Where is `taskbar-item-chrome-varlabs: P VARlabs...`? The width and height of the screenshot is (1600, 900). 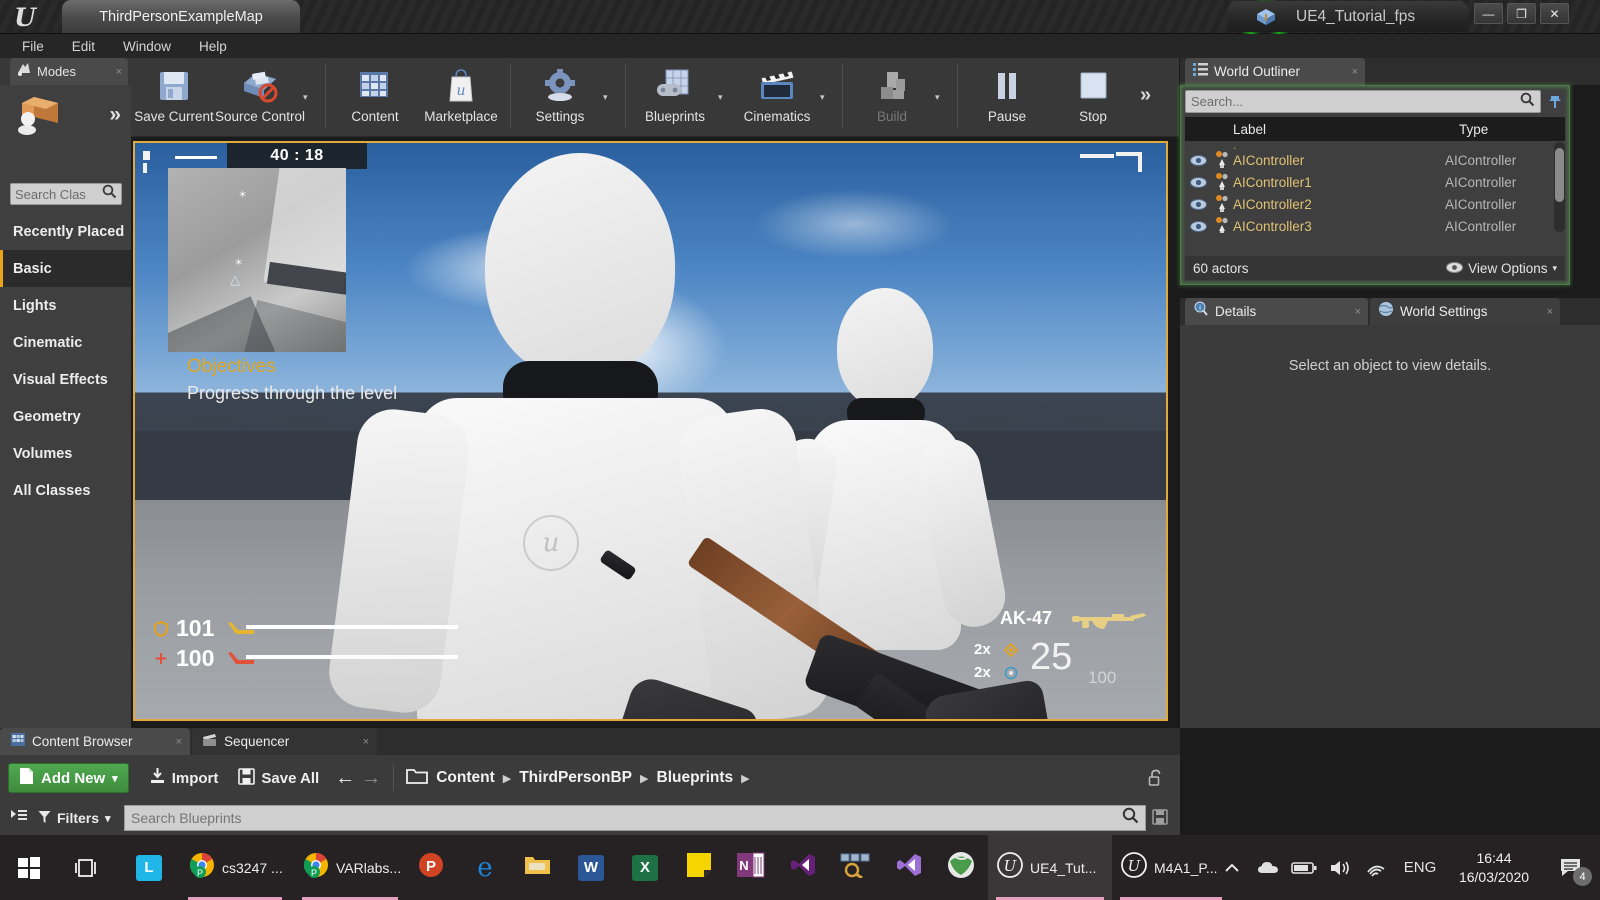 taskbar-item-chrome-varlabs: P VARlabs... is located at coordinates (350, 867).